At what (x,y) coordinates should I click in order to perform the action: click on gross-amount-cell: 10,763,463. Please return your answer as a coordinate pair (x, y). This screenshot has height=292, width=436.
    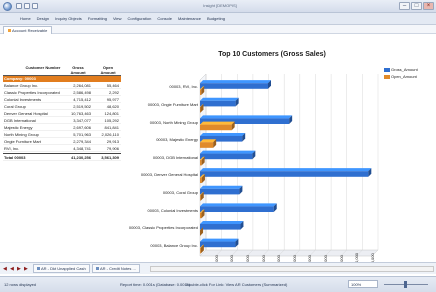
    Looking at the image, I should click on (80, 113).